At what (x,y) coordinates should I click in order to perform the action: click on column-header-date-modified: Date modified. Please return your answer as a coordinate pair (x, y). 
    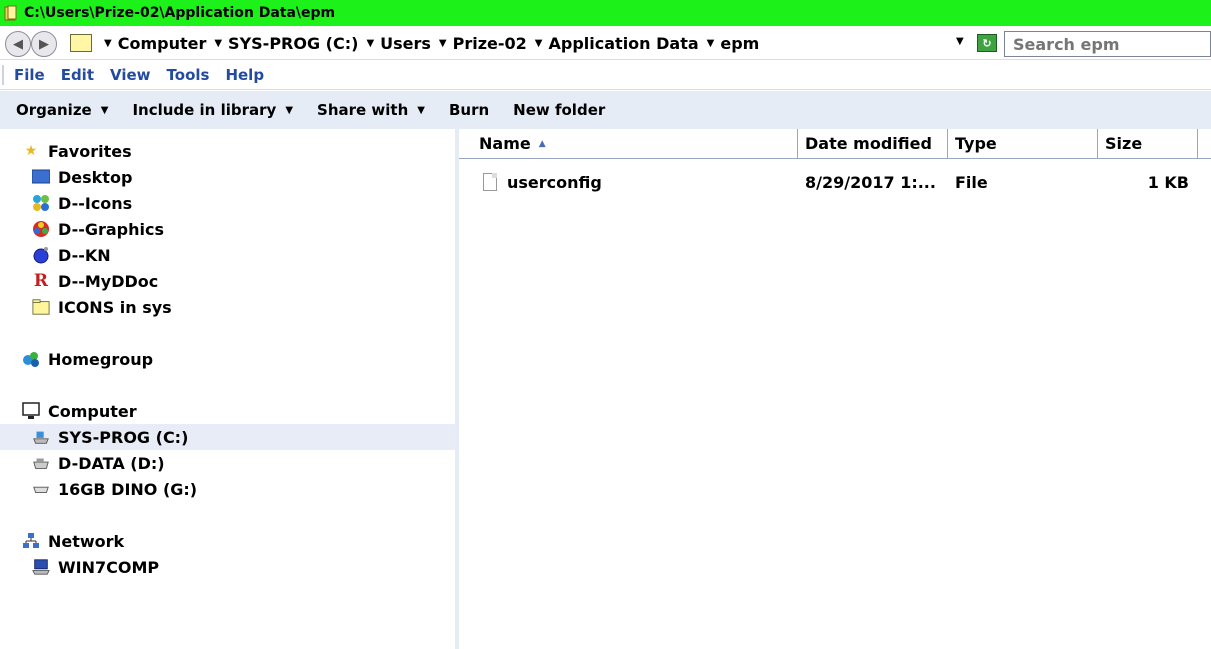
    Looking at the image, I should click on (873, 144).